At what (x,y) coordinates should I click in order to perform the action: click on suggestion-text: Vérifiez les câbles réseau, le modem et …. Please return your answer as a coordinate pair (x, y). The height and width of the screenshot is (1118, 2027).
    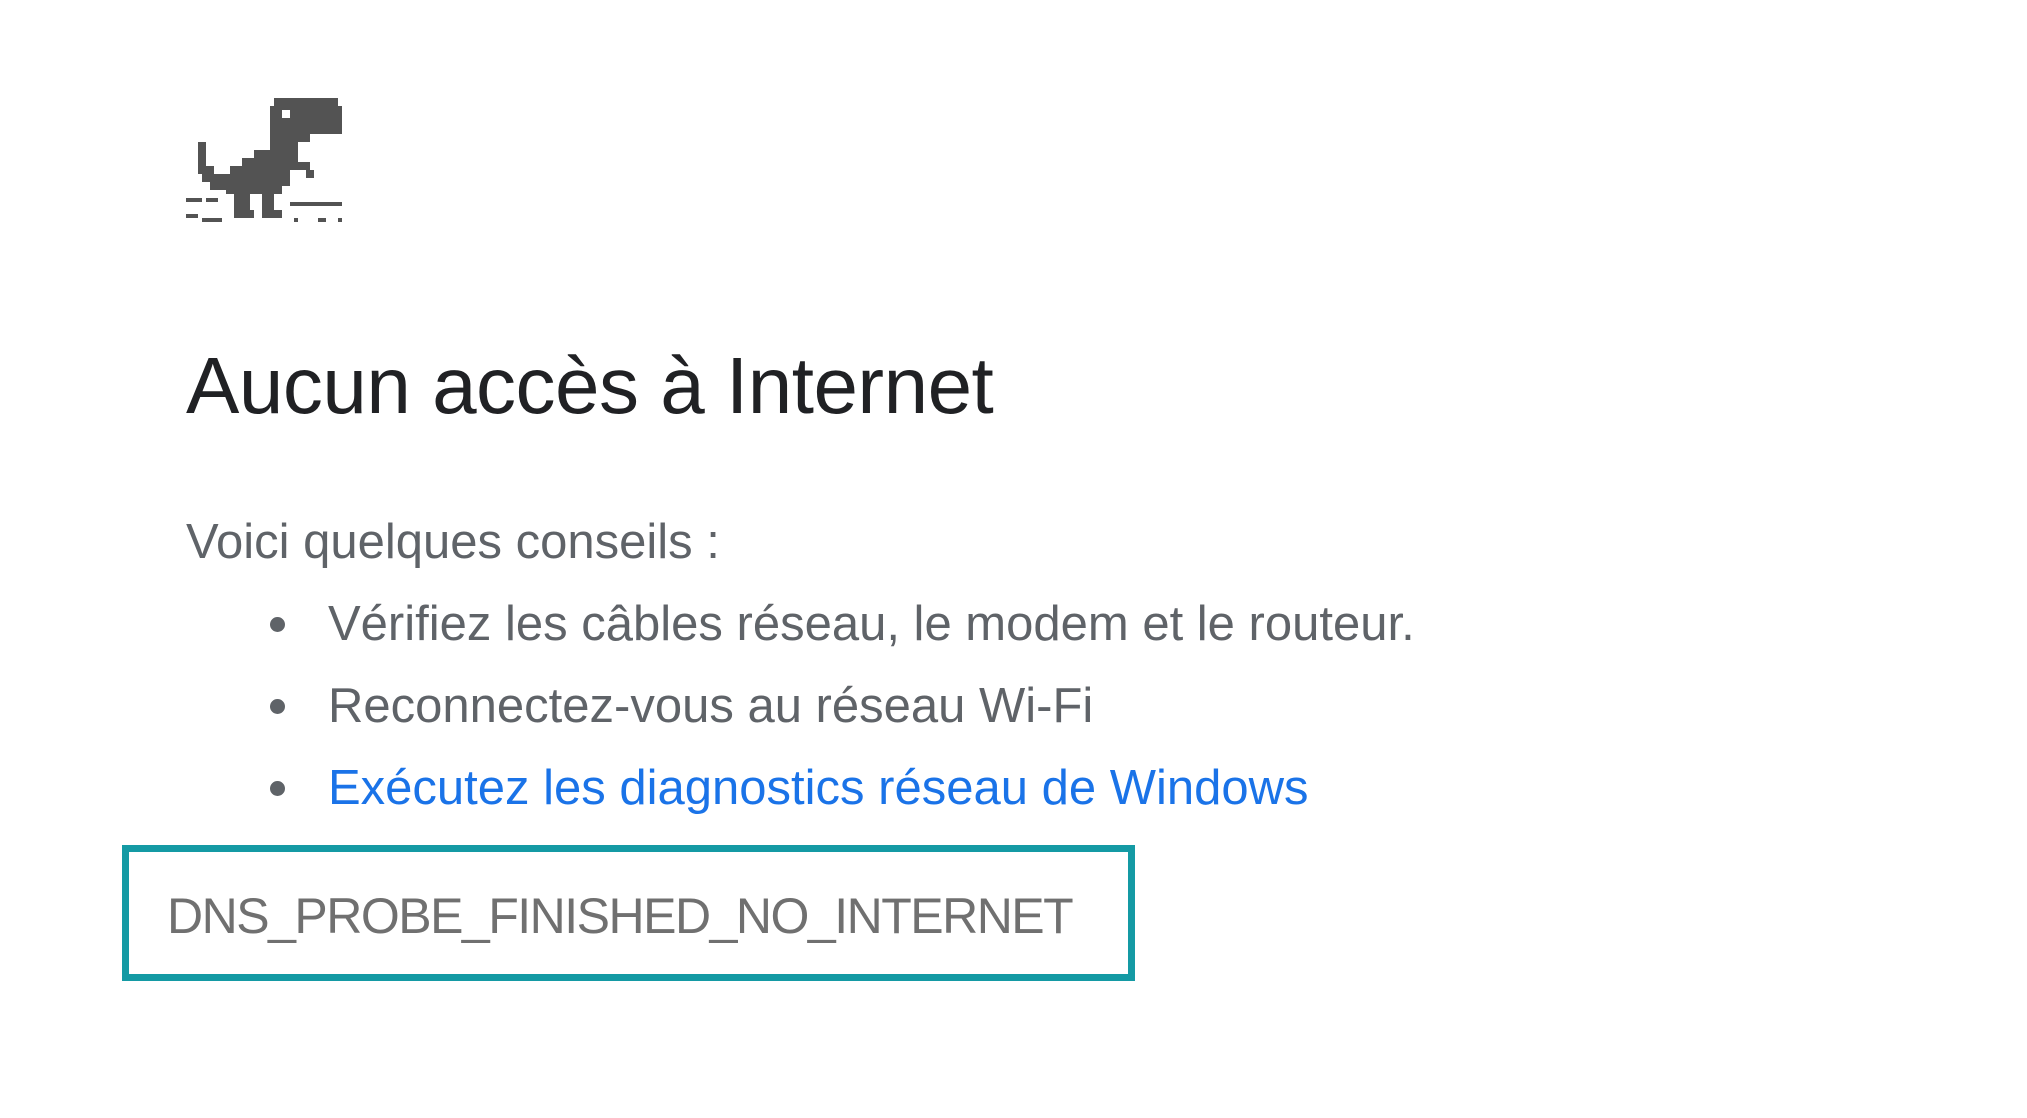
    Looking at the image, I should click on (871, 624).